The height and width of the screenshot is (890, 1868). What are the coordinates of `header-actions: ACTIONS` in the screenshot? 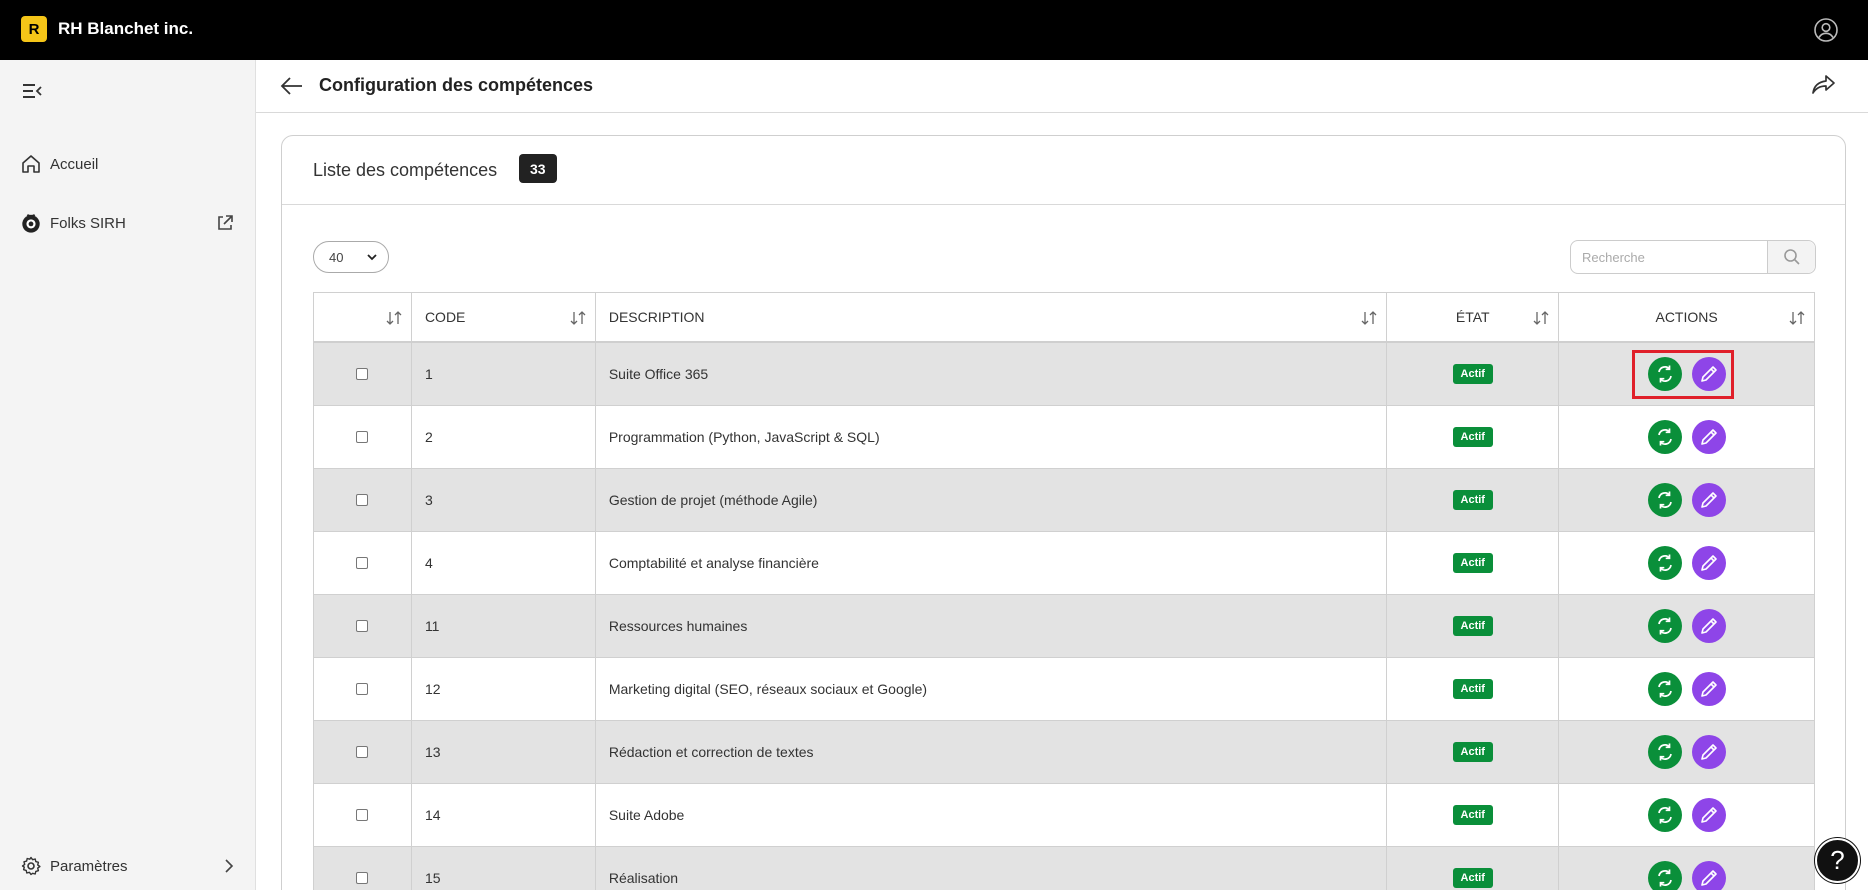 It's located at (1686, 317).